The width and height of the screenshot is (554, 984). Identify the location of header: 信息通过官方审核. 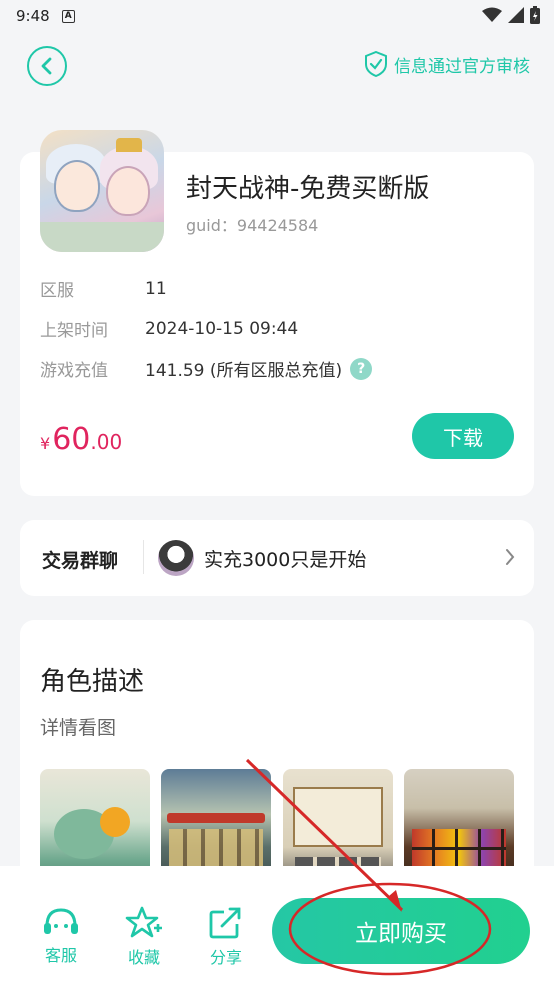
(277, 68).